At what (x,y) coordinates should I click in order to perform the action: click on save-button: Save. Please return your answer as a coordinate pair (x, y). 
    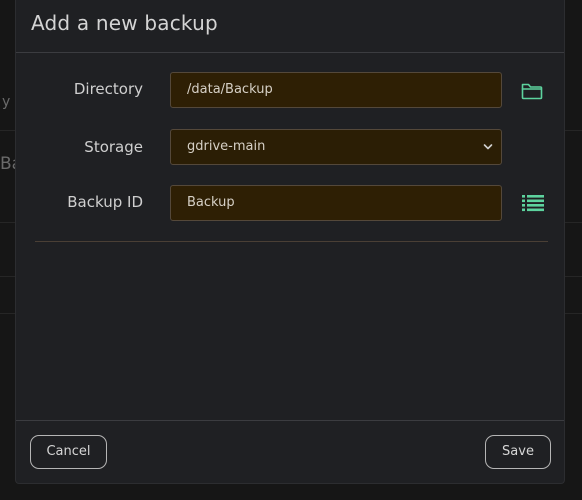
    Looking at the image, I should click on (518, 452).